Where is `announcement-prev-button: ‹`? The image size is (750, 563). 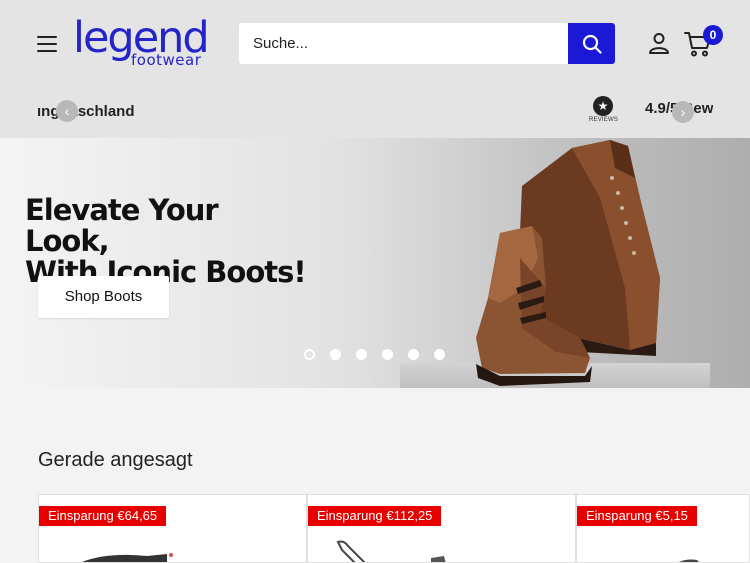 announcement-prev-button: ‹ is located at coordinates (67, 111).